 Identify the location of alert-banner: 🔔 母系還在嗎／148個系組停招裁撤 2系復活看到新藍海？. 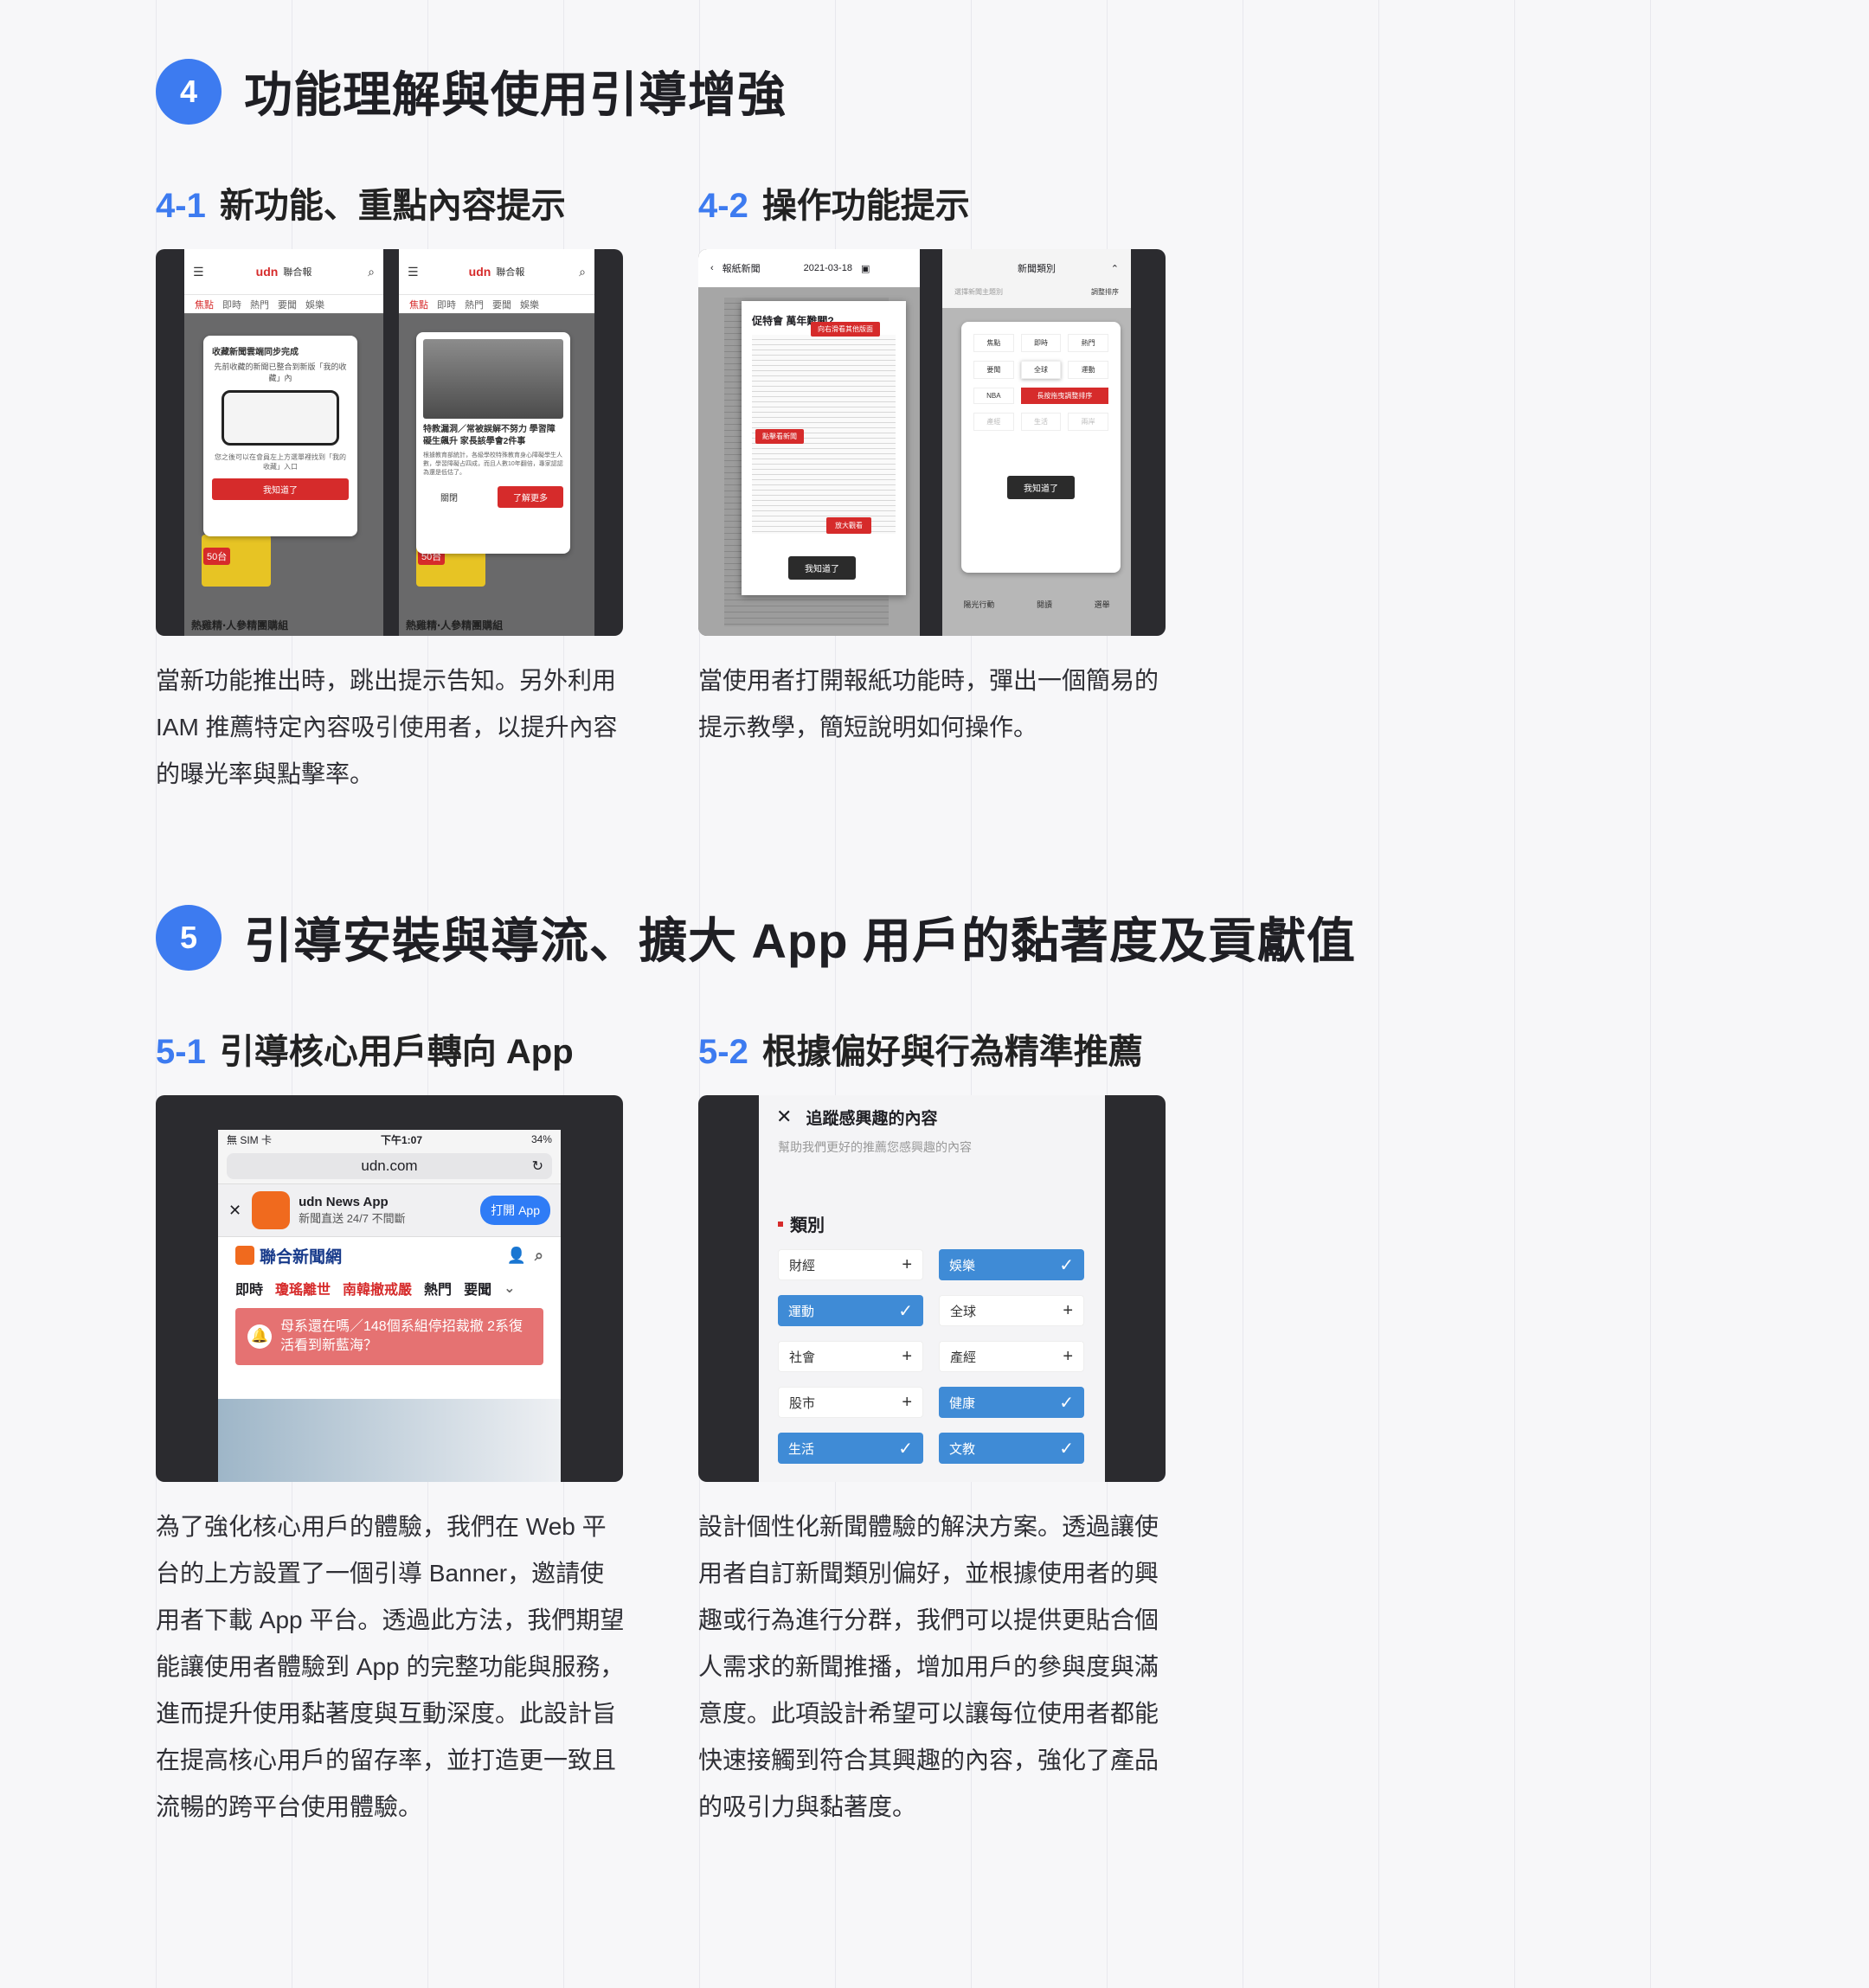
(389, 1336).